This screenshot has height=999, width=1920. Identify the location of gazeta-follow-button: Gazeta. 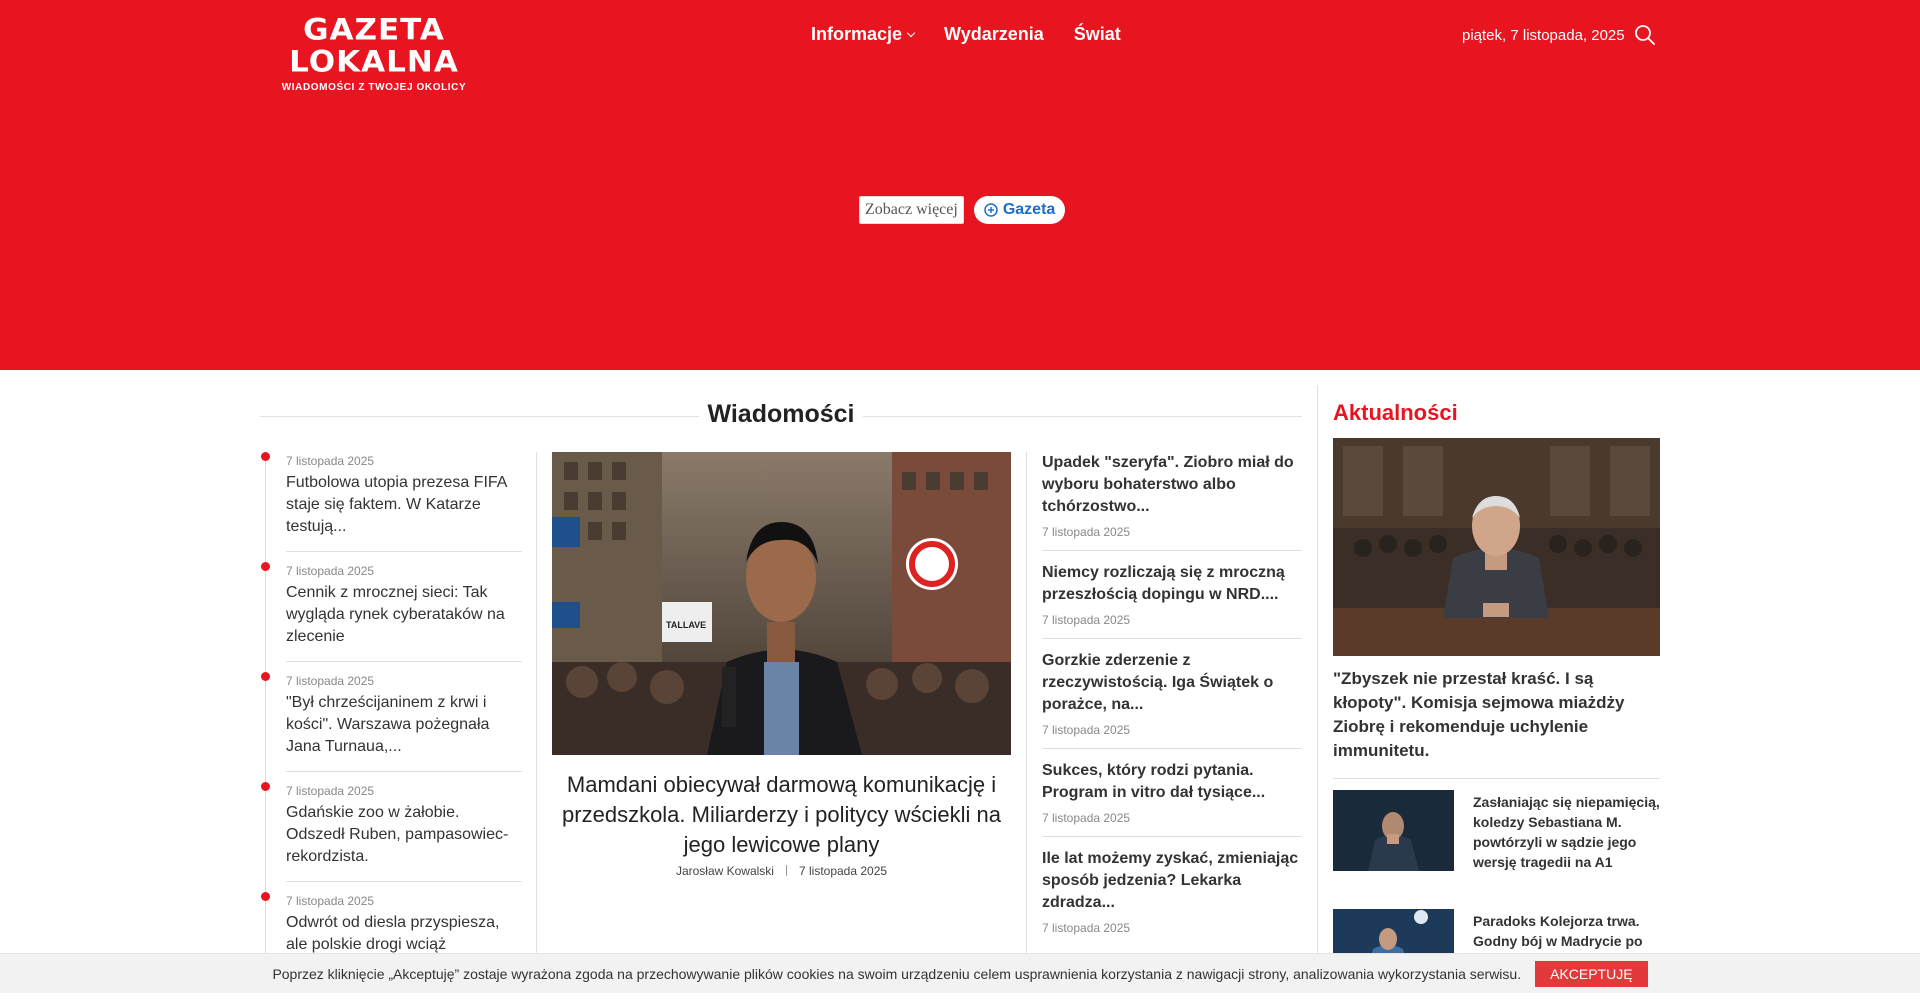
(1019, 210).